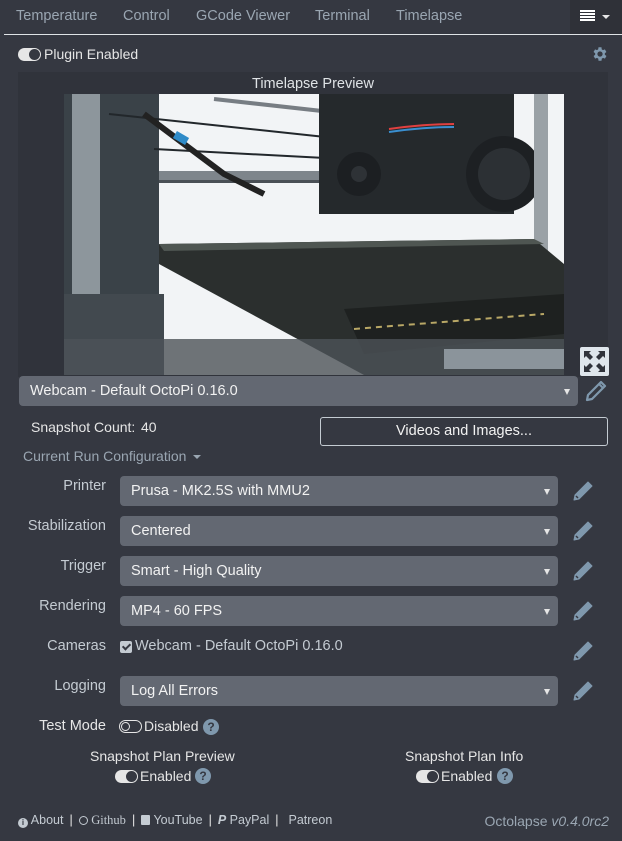 The height and width of the screenshot is (841, 622). Describe the element at coordinates (342, 16) in the screenshot. I see `tab-terminal: Terminal` at that location.